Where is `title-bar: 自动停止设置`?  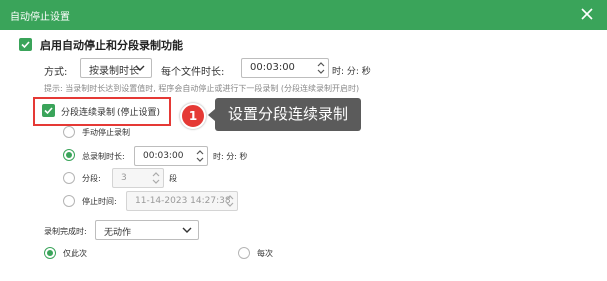
title-bar: 自动停止设置 is located at coordinates (303, 15).